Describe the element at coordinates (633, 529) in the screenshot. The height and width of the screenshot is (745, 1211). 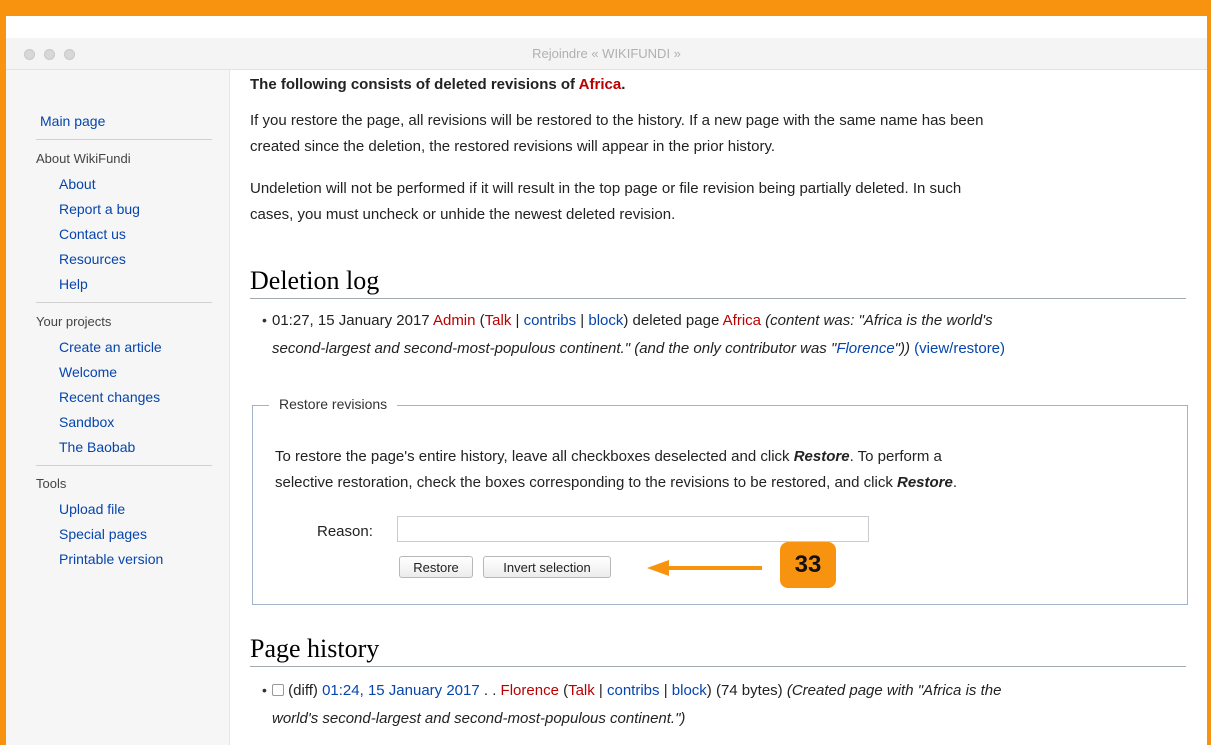
I see `reason-input` at that location.